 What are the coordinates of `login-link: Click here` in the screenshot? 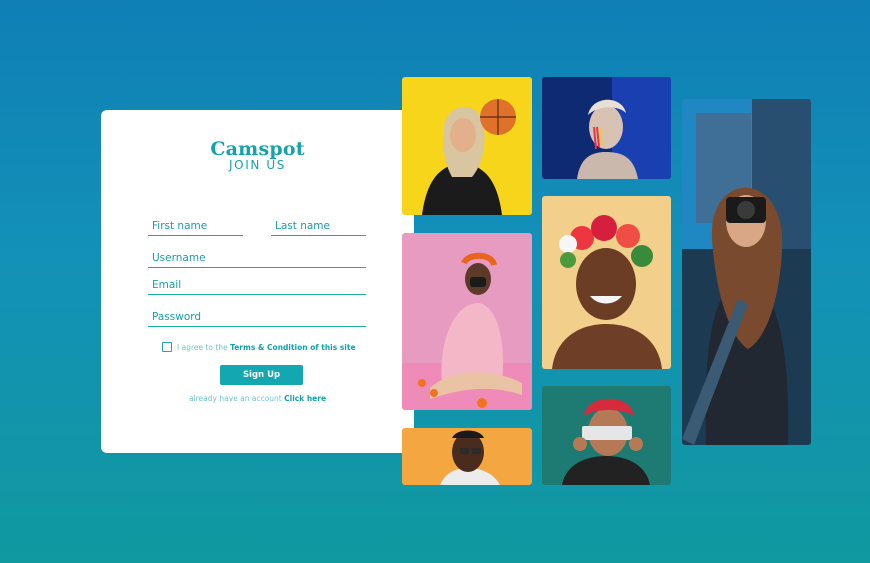 It's located at (305, 398).